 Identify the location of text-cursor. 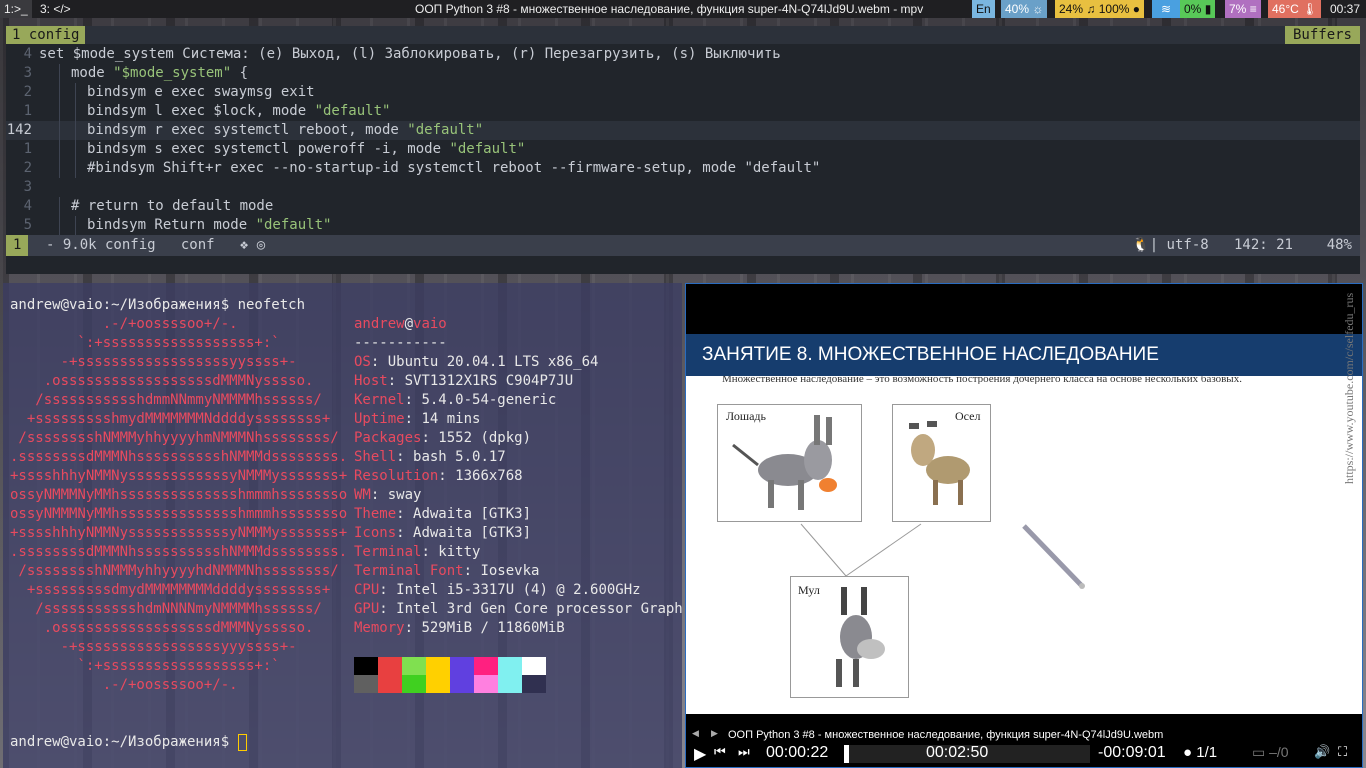
(242, 742).